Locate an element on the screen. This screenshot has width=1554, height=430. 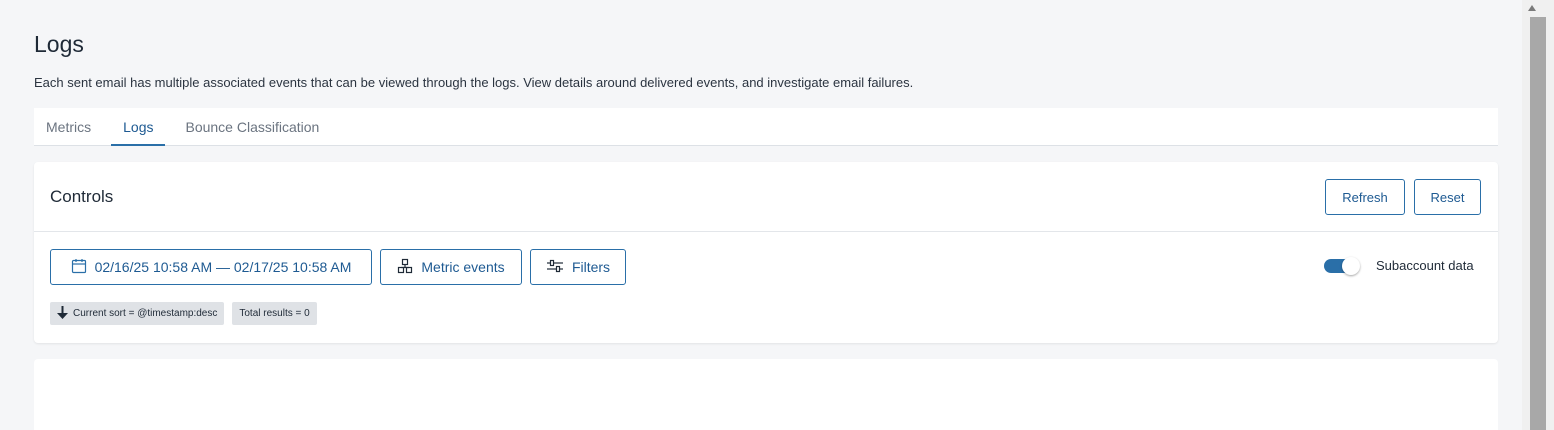
scroll-up-icon is located at coordinates (1532, 8).